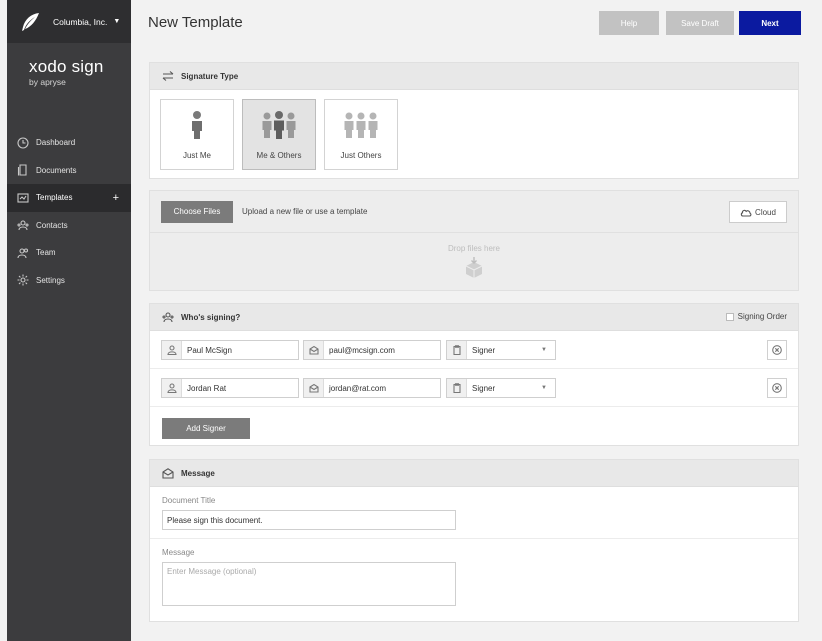  Describe the element at coordinates (474, 76) in the screenshot. I see `signature-type-header: Signature Type` at that location.